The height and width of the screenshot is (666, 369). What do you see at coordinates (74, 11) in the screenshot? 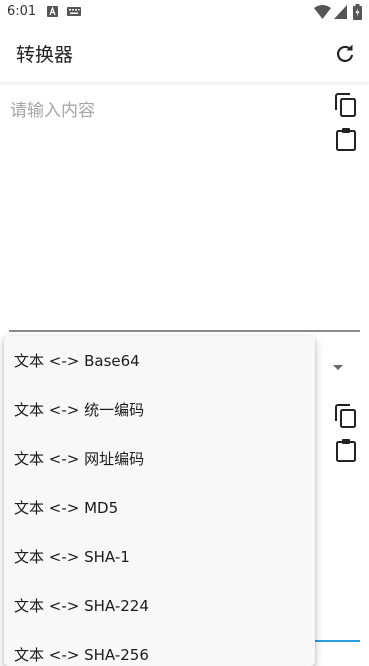
I see `keyboard-icon` at bounding box center [74, 11].